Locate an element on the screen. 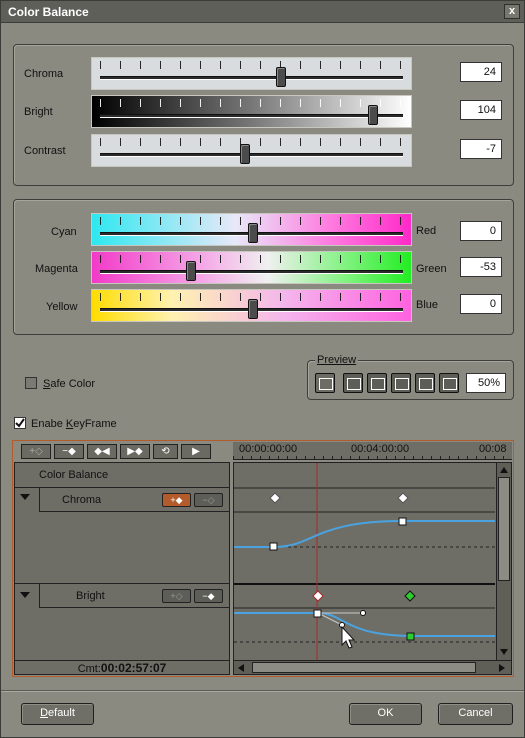  chroma-value-input: 24 is located at coordinates (481, 72).